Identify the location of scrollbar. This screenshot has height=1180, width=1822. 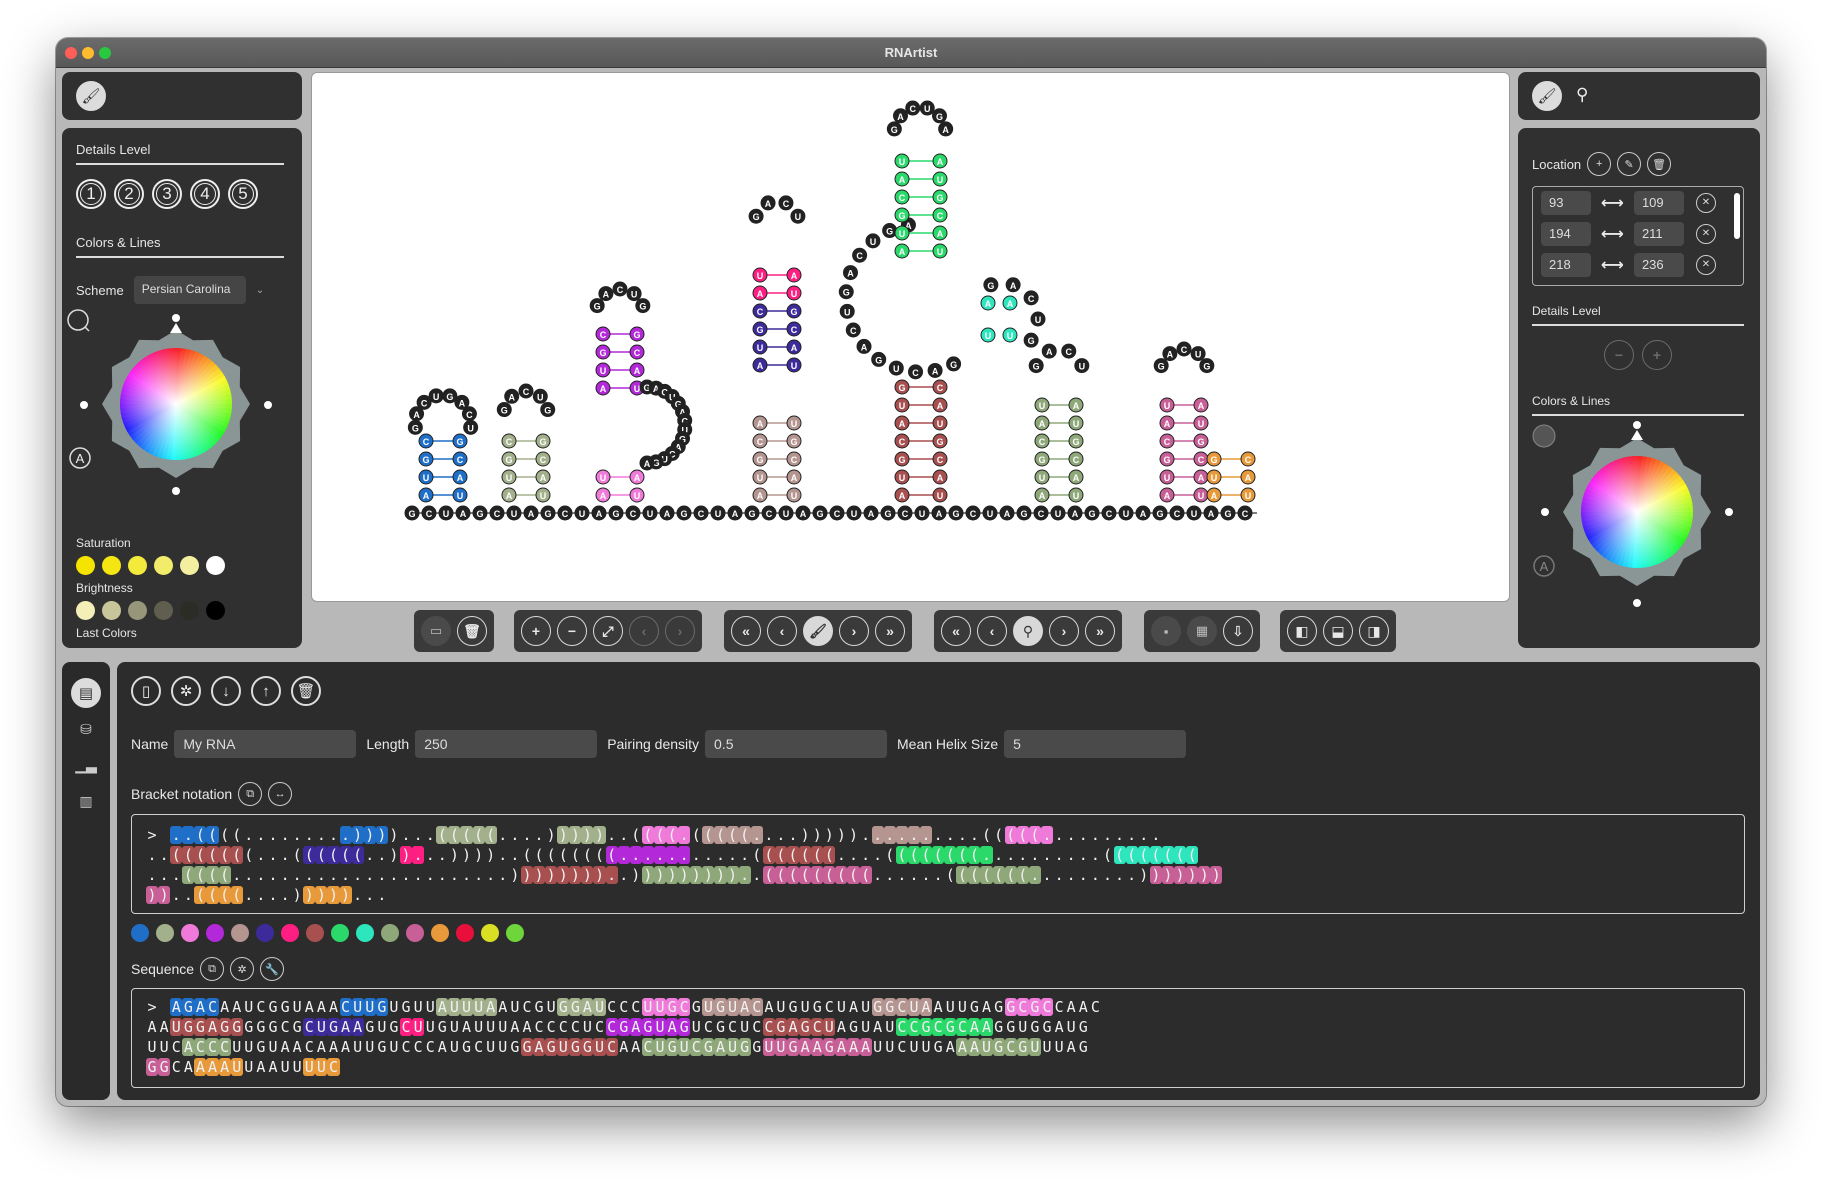
(1737, 216).